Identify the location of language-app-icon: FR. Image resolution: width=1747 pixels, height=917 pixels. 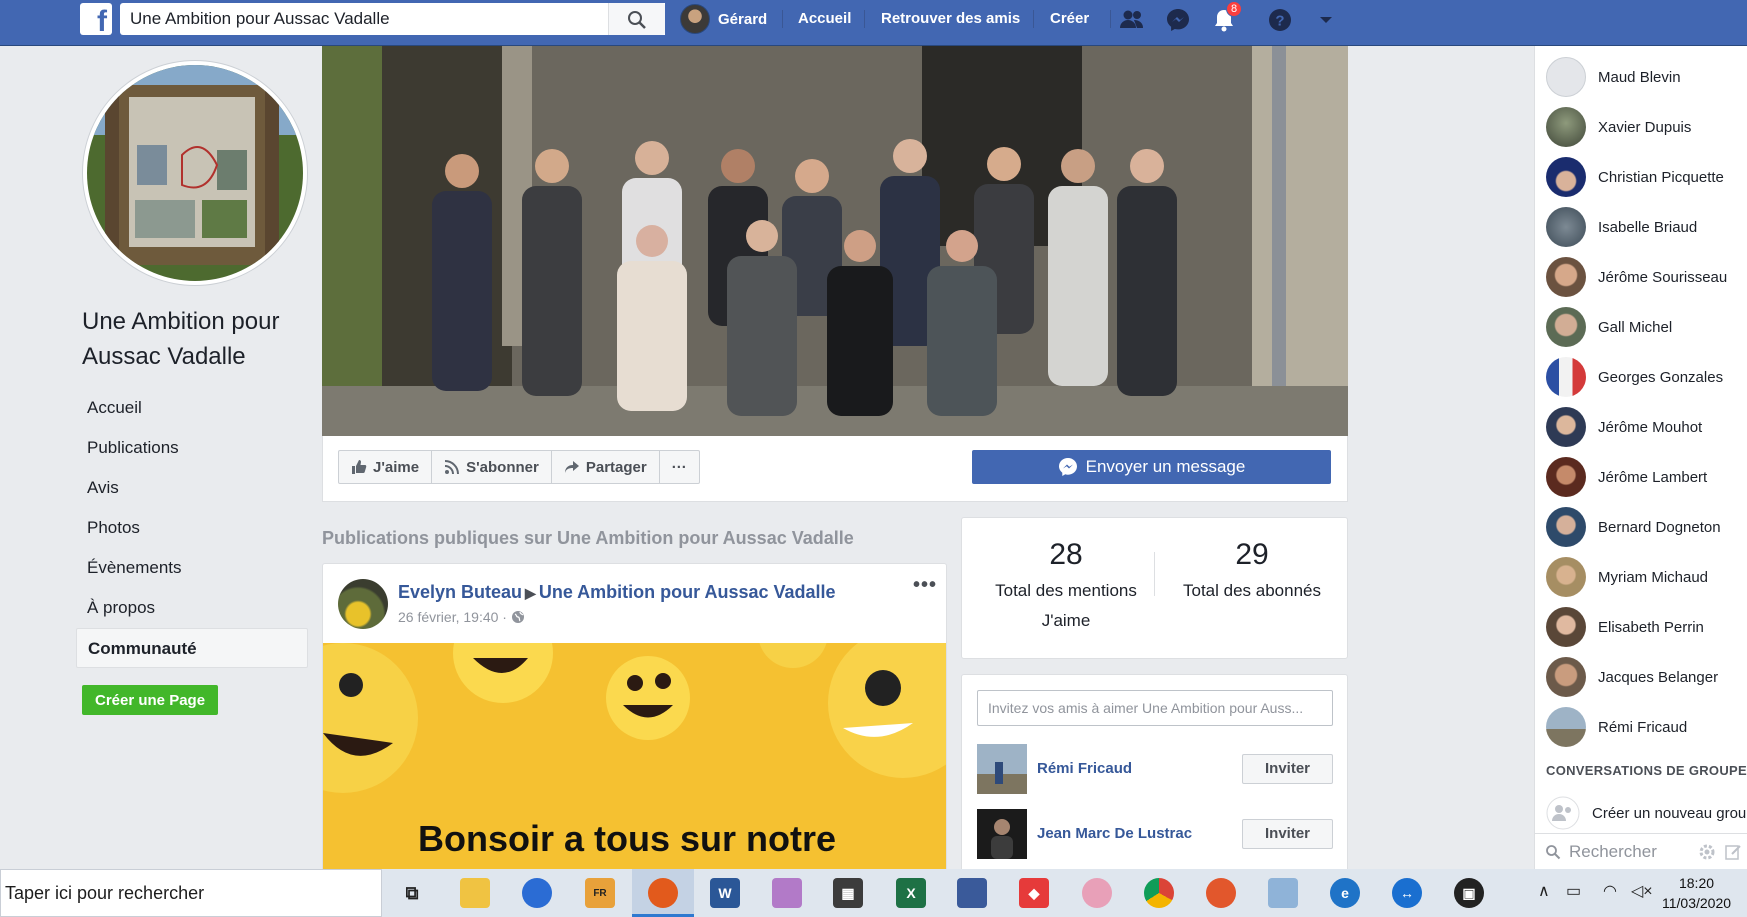
(600, 893).